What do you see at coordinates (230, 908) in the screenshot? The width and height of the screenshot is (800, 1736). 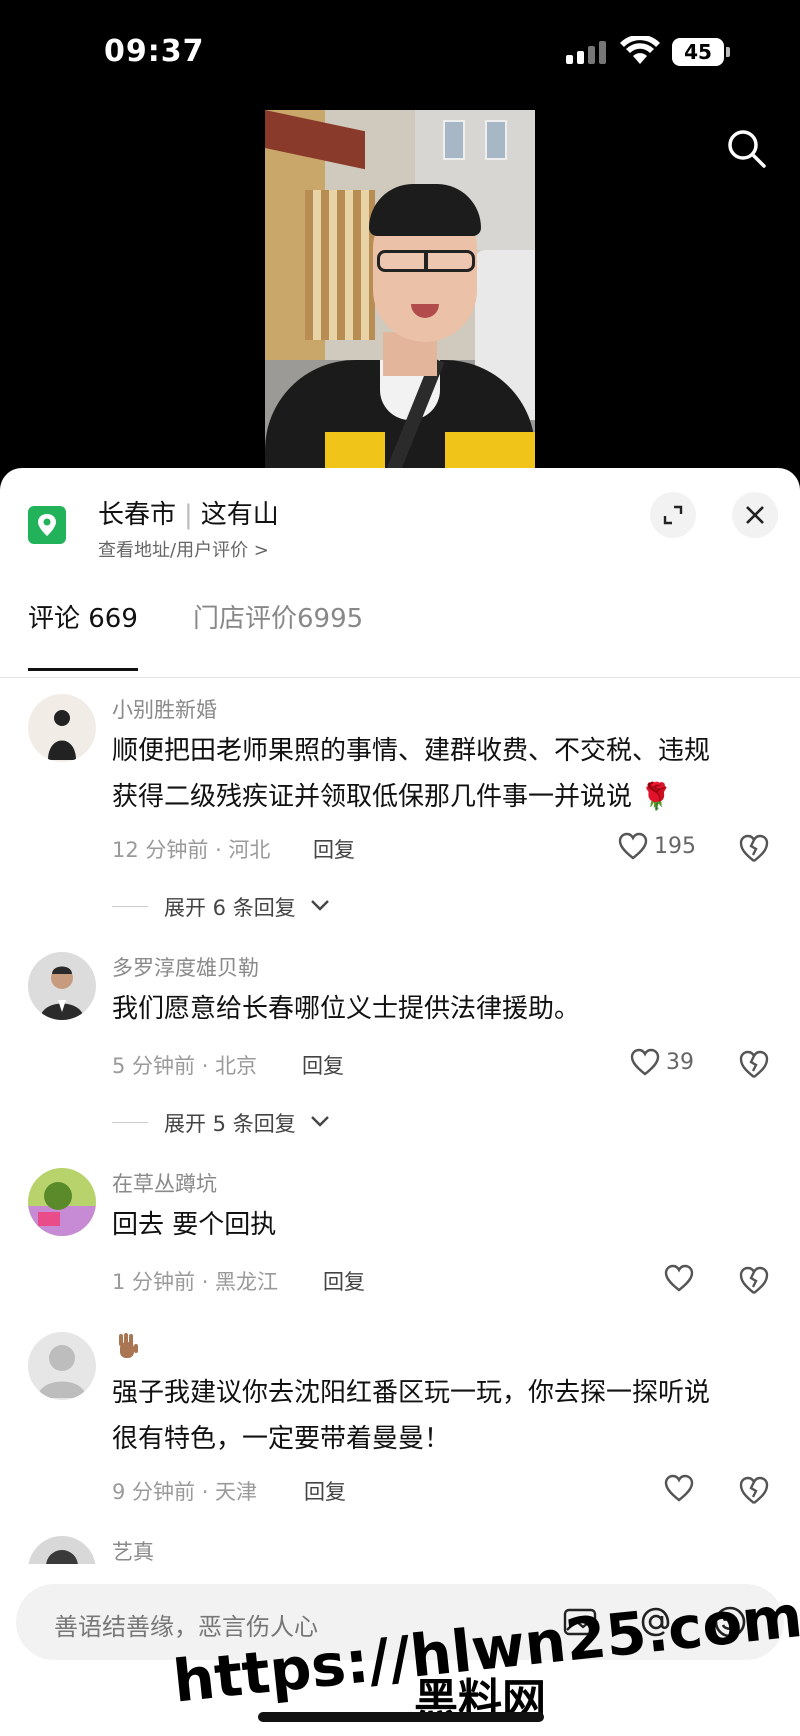 I see `expand-replies-label: 展开 6 条回复` at bounding box center [230, 908].